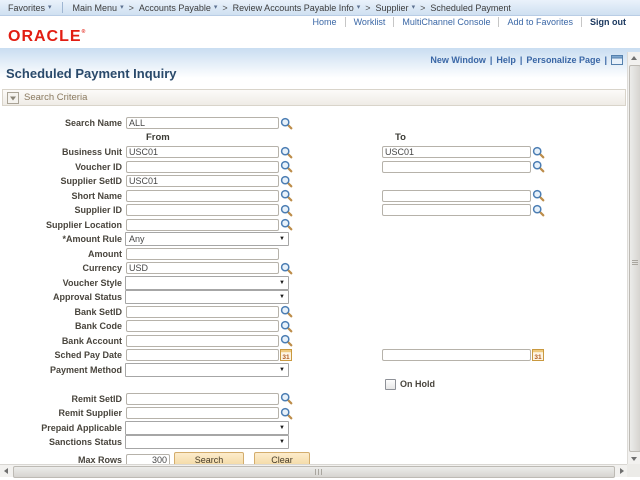 Image resolution: width=640 pixels, height=480 pixels. I want to click on business-unit-input, so click(202, 152).